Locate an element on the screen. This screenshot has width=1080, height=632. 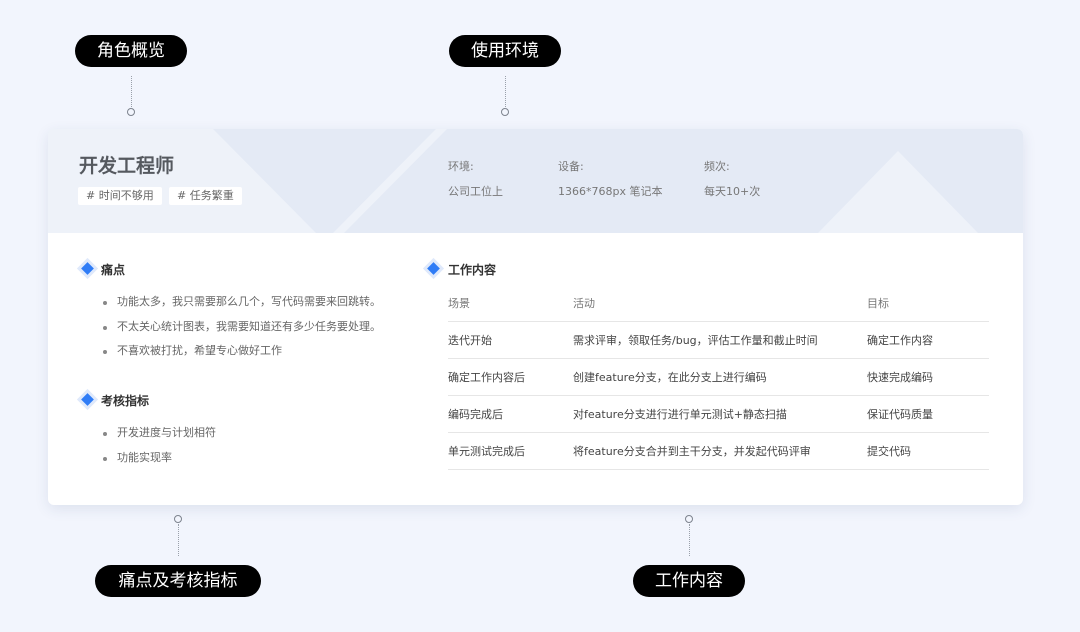
env-label: 环境: is located at coordinates (461, 166).